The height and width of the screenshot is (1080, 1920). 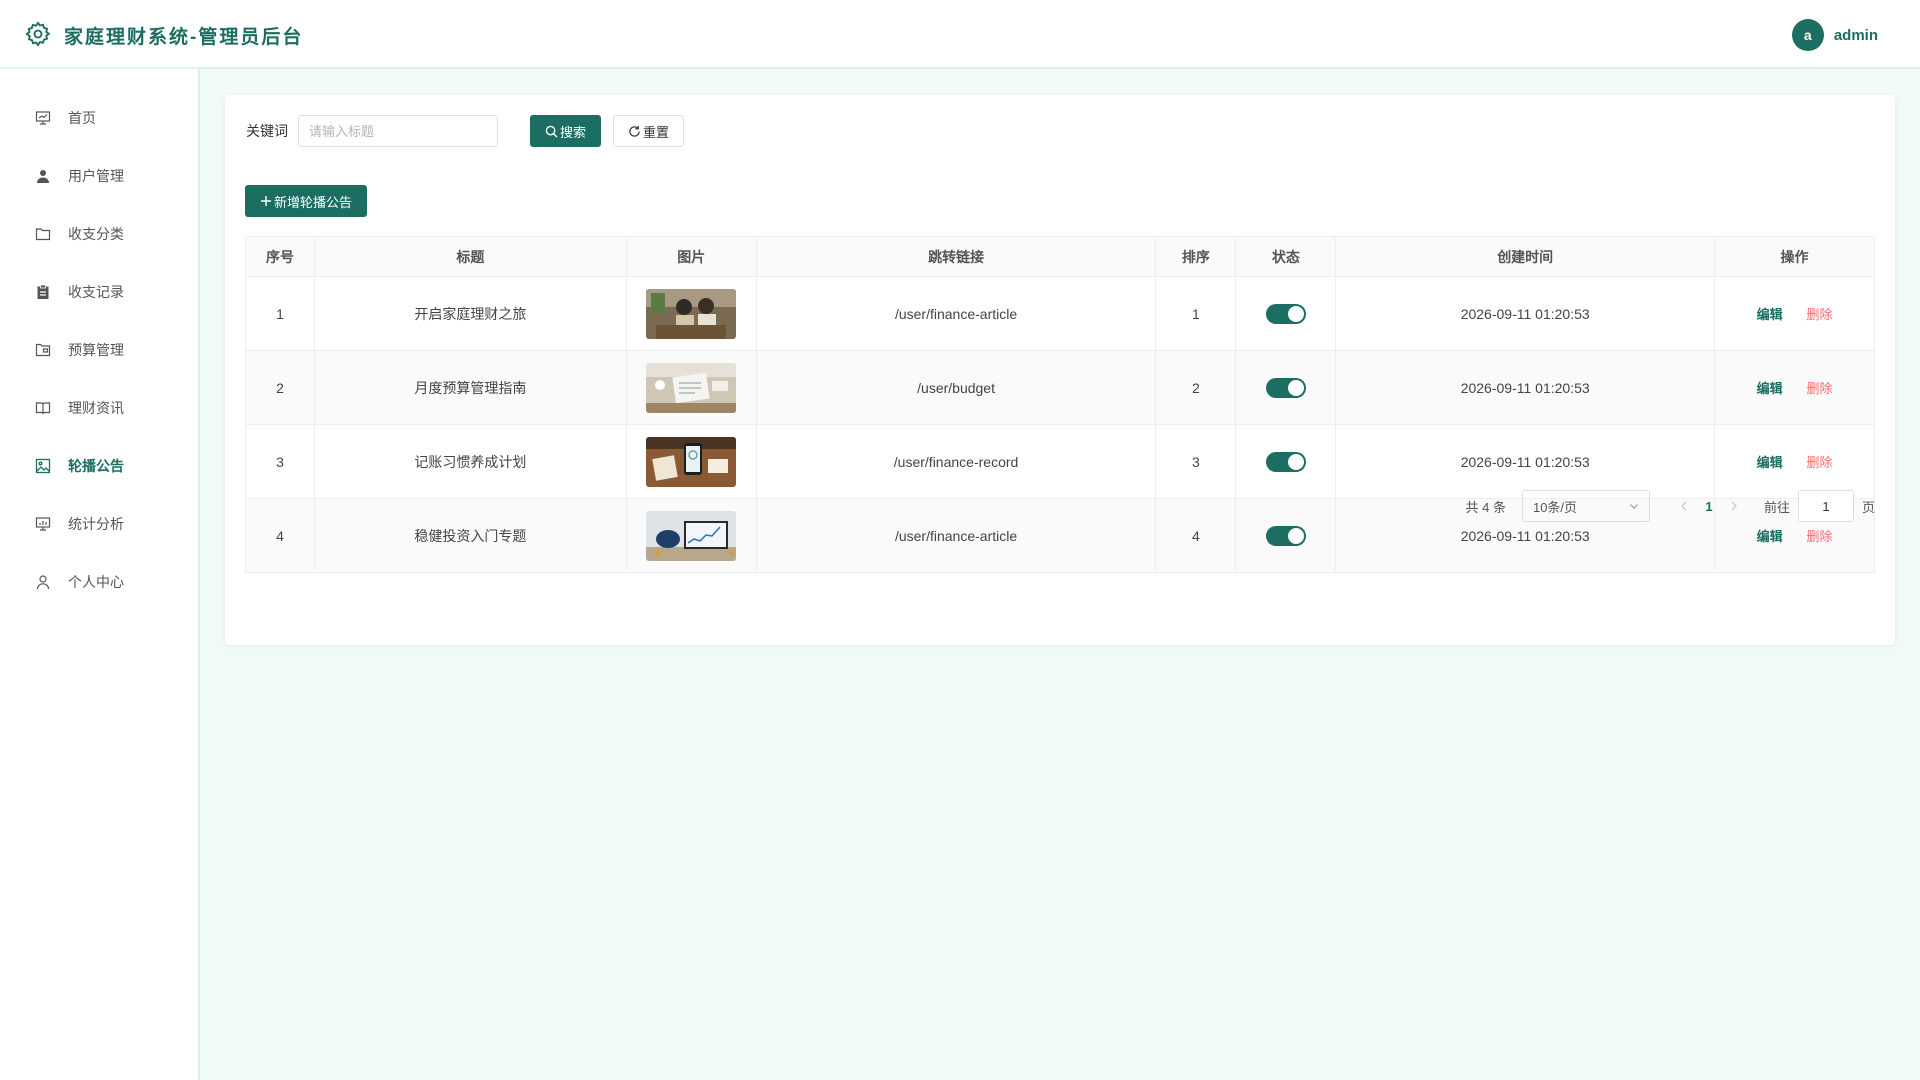 What do you see at coordinates (43, 408) in the screenshot?
I see `book-icon` at bounding box center [43, 408].